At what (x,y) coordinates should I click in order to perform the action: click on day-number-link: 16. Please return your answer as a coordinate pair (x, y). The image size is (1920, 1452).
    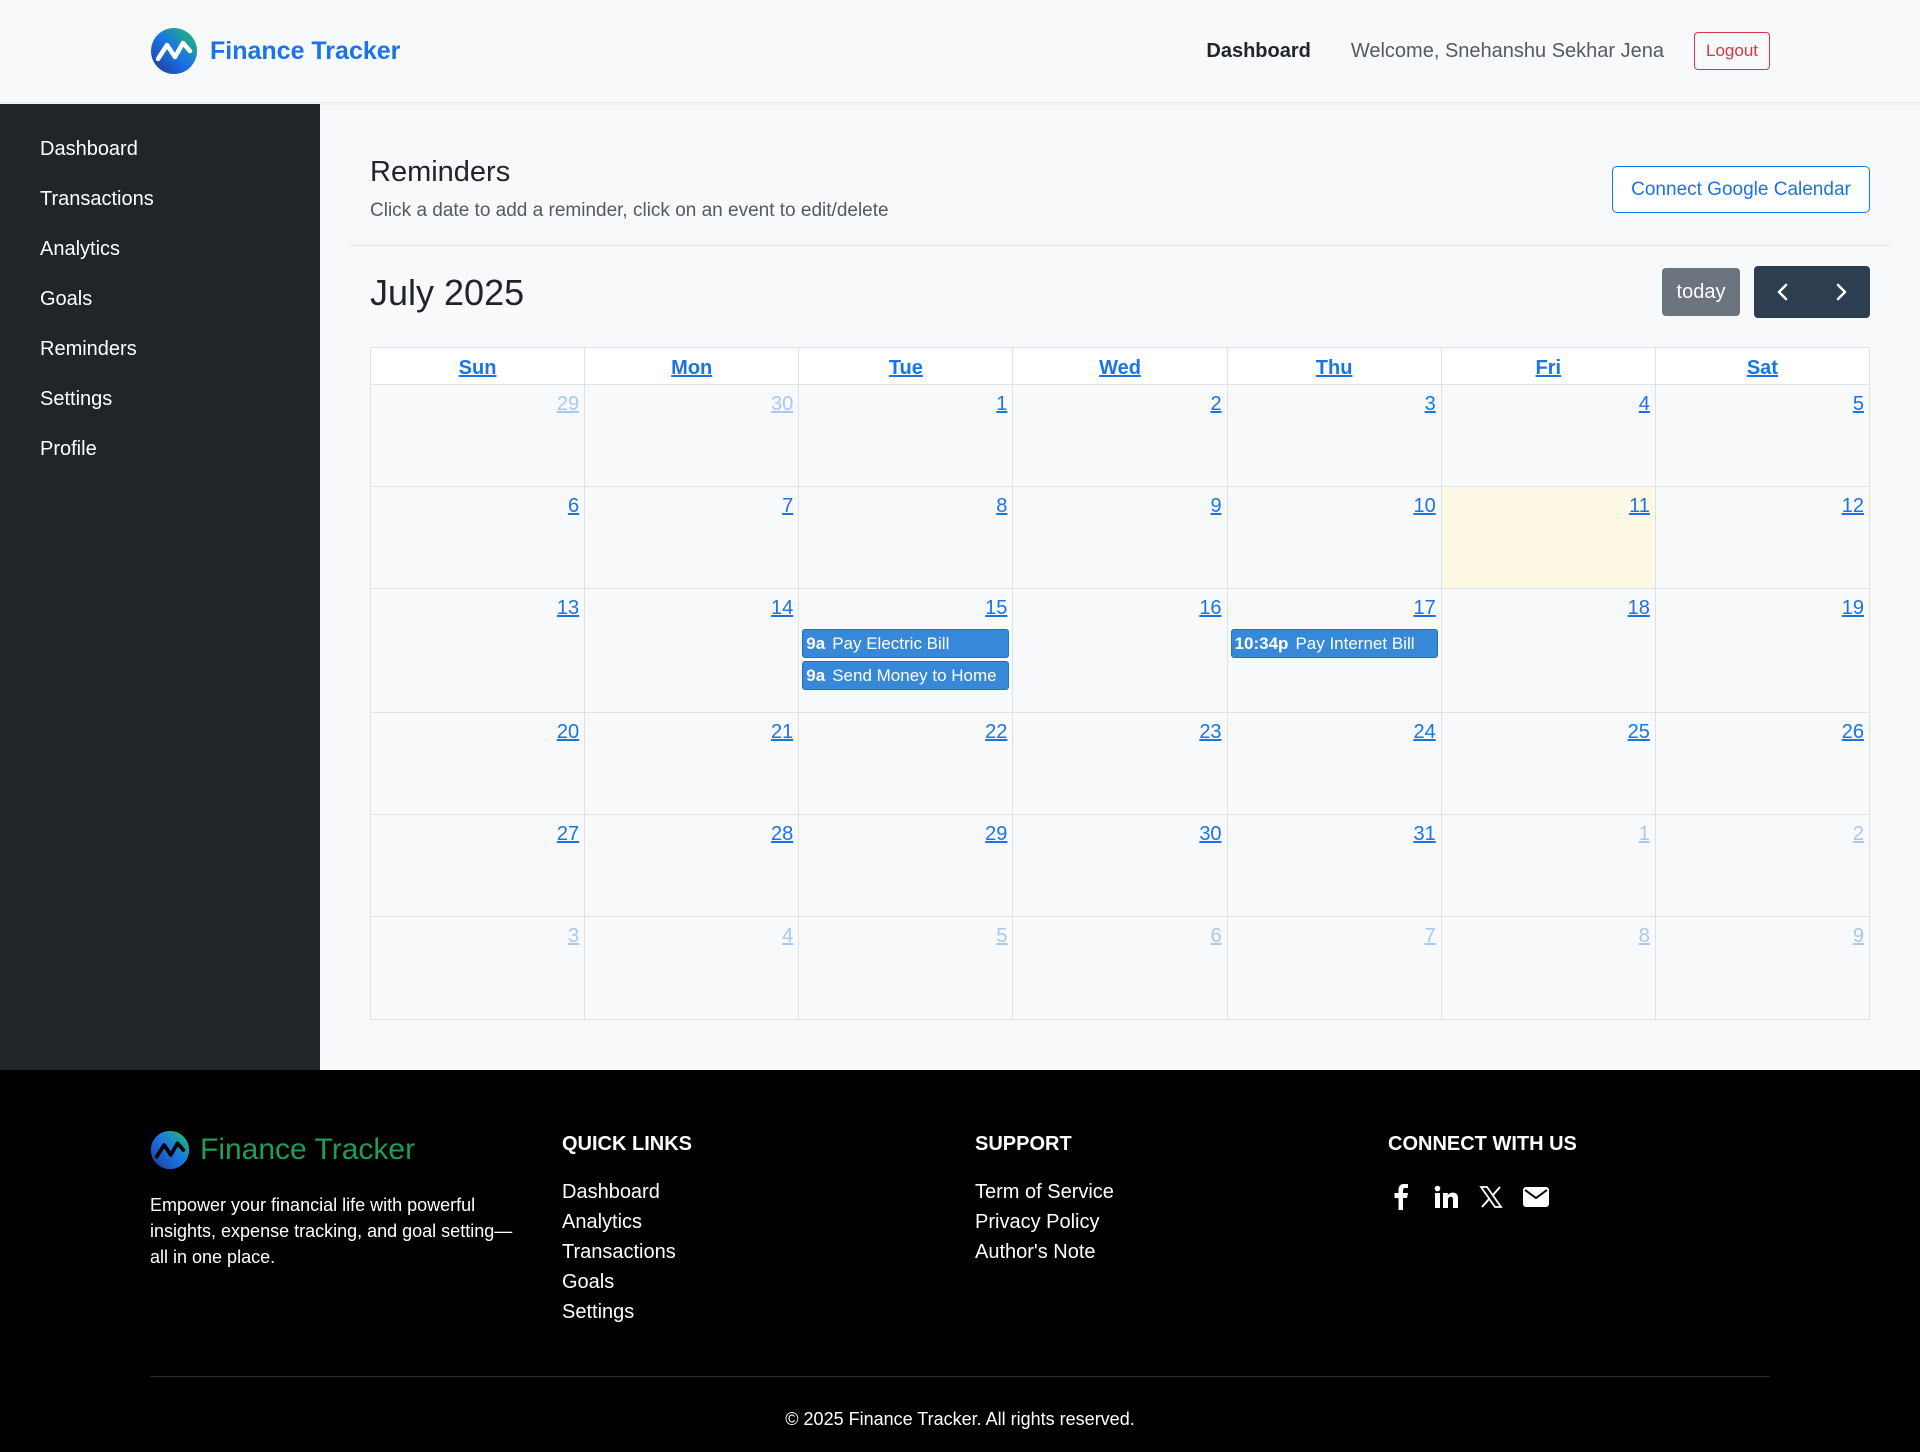
    Looking at the image, I should click on (1210, 608).